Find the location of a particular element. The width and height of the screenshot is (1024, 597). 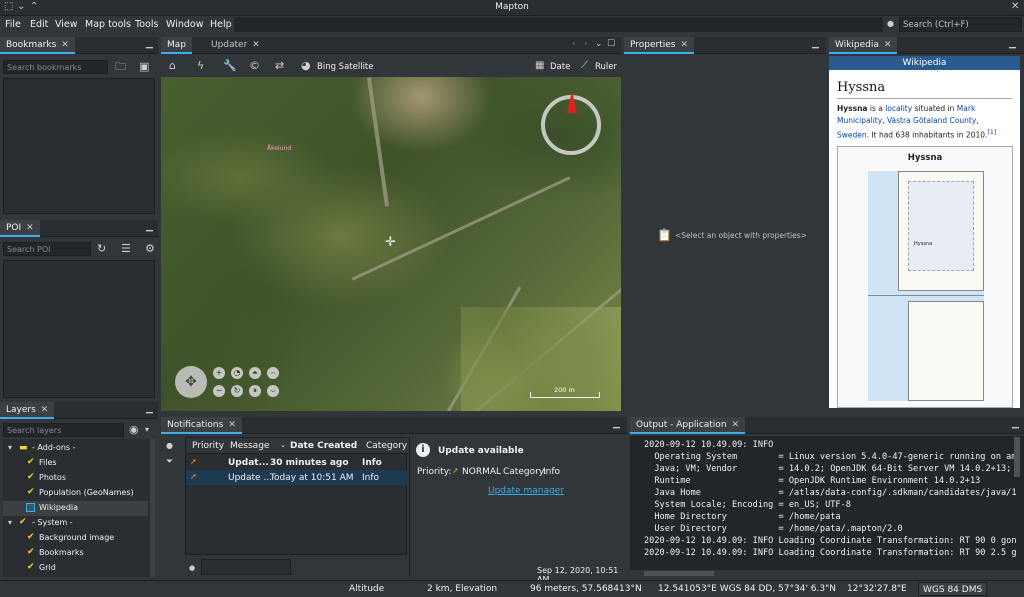

filter-icon: ⏷ is located at coordinates (169, 462).